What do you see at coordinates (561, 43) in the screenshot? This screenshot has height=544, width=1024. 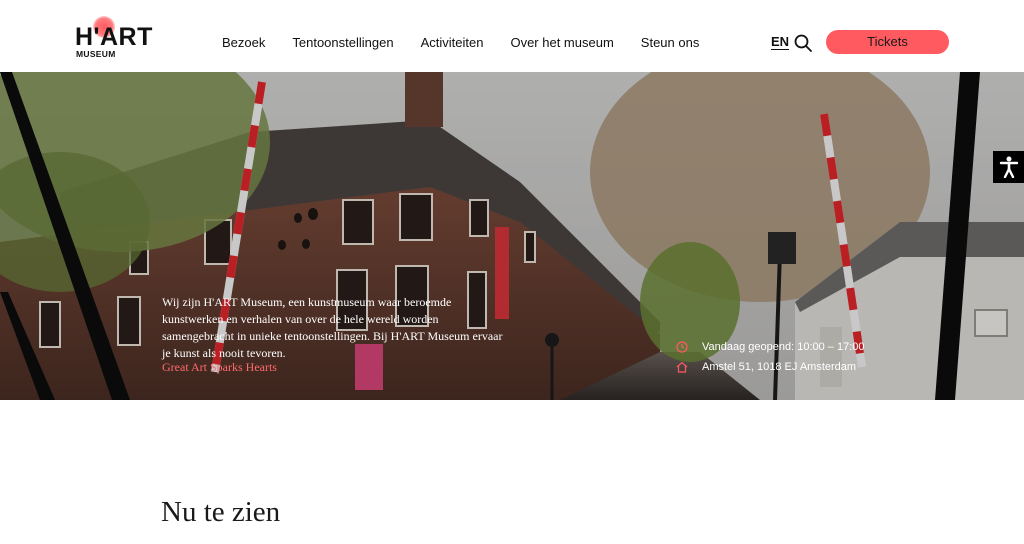 I see `nav-item-over-het-museum: Over het museum` at bounding box center [561, 43].